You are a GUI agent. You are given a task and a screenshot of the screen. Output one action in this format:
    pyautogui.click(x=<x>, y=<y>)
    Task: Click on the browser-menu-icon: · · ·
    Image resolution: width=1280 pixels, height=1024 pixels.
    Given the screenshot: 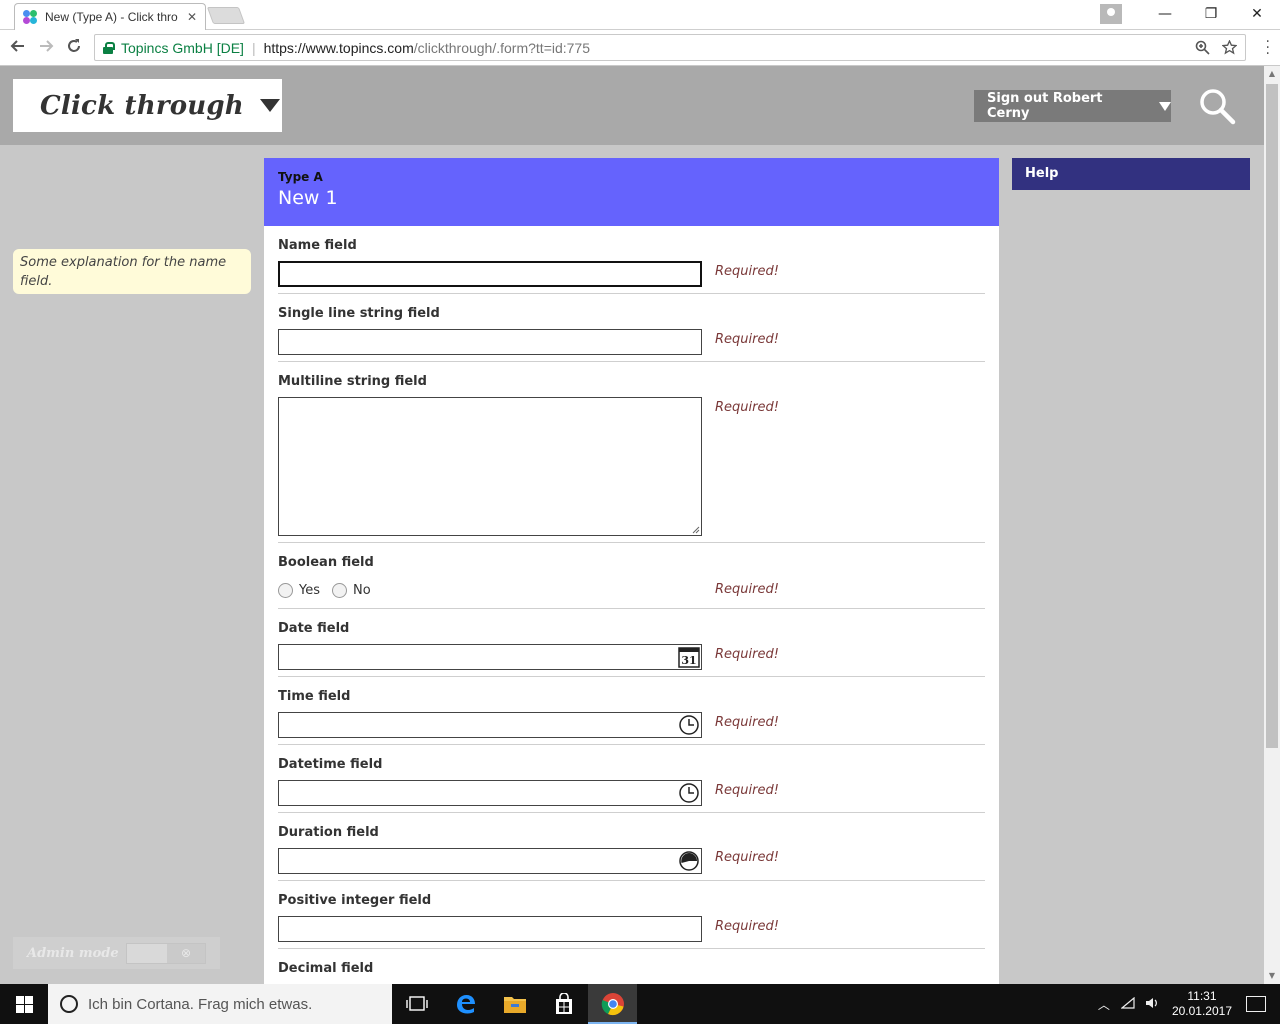 What is the action you would take?
    pyautogui.click(x=1268, y=48)
    